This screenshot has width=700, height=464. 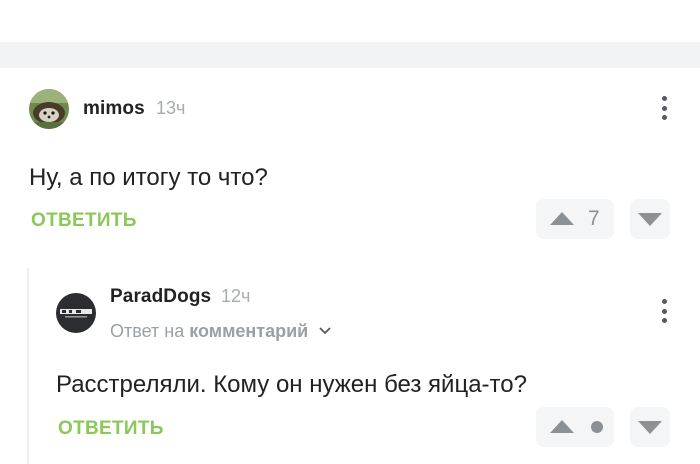 What do you see at coordinates (147, 331) in the screenshot?
I see `reply-to-prefix: Ответ на` at bounding box center [147, 331].